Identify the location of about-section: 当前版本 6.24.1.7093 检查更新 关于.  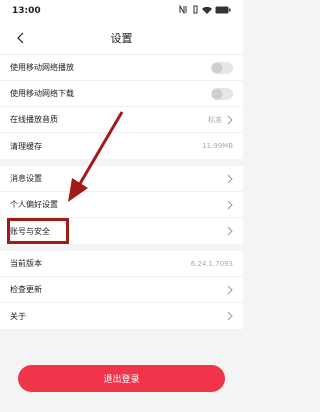
(121, 290).